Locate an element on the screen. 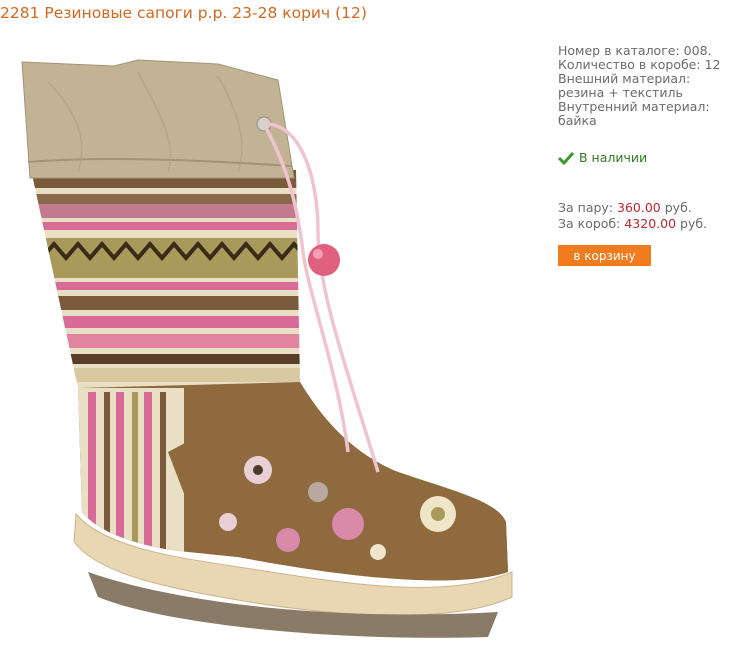 This screenshot has height=654, width=746. price-per-pair: За пару: 360.00 руб. is located at coordinates (625, 207).